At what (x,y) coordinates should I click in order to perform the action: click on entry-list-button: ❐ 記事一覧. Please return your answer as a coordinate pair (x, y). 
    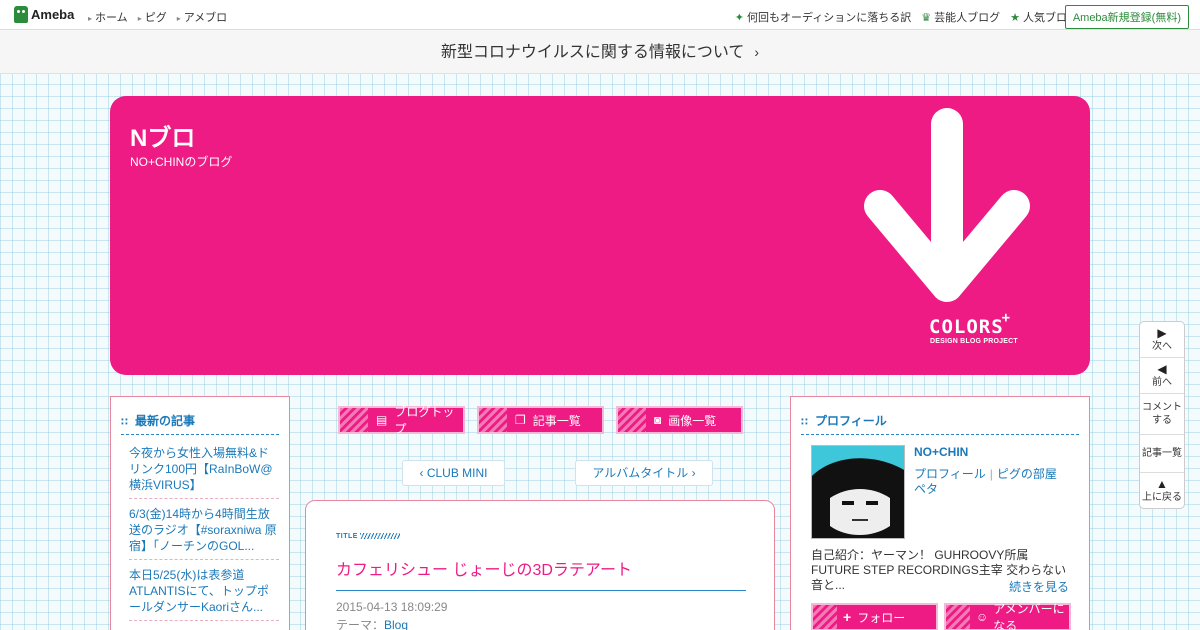
    Looking at the image, I should click on (540, 420).